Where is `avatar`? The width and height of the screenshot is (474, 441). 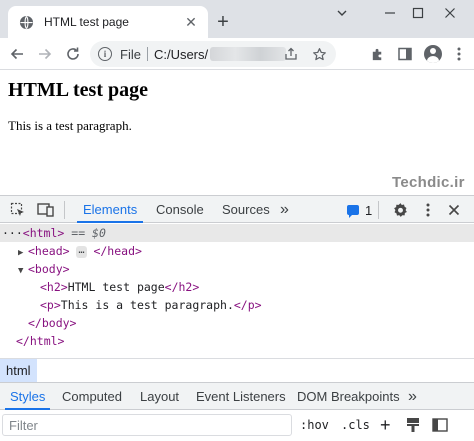
avatar is located at coordinates (433, 54).